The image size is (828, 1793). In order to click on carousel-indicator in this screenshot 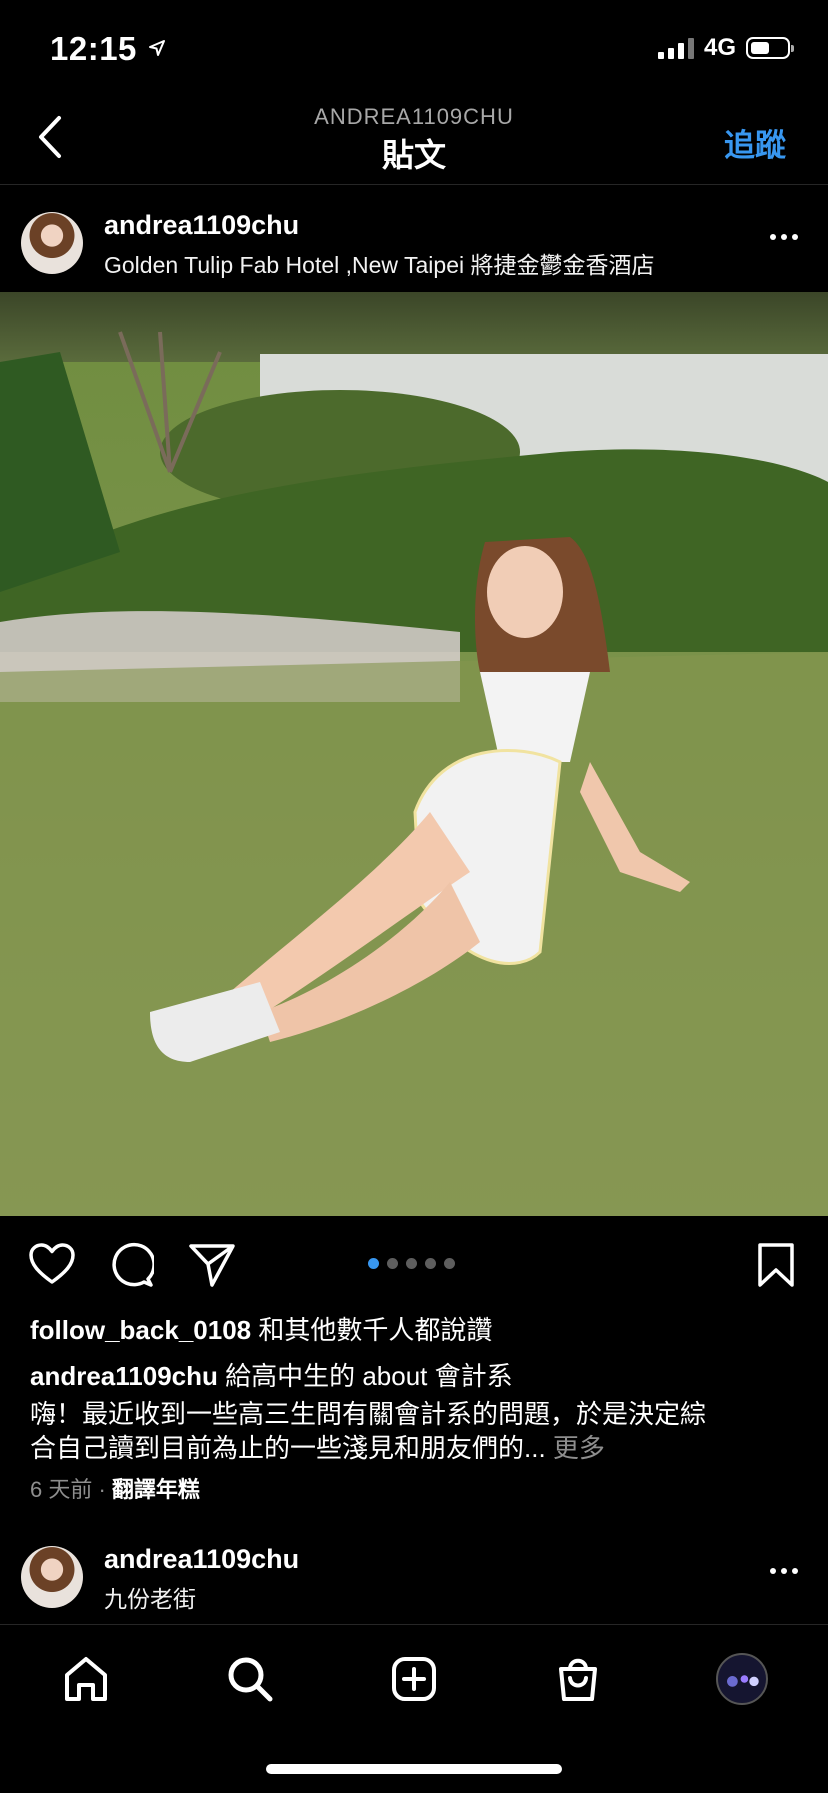, I will do `click(411, 1263)`.